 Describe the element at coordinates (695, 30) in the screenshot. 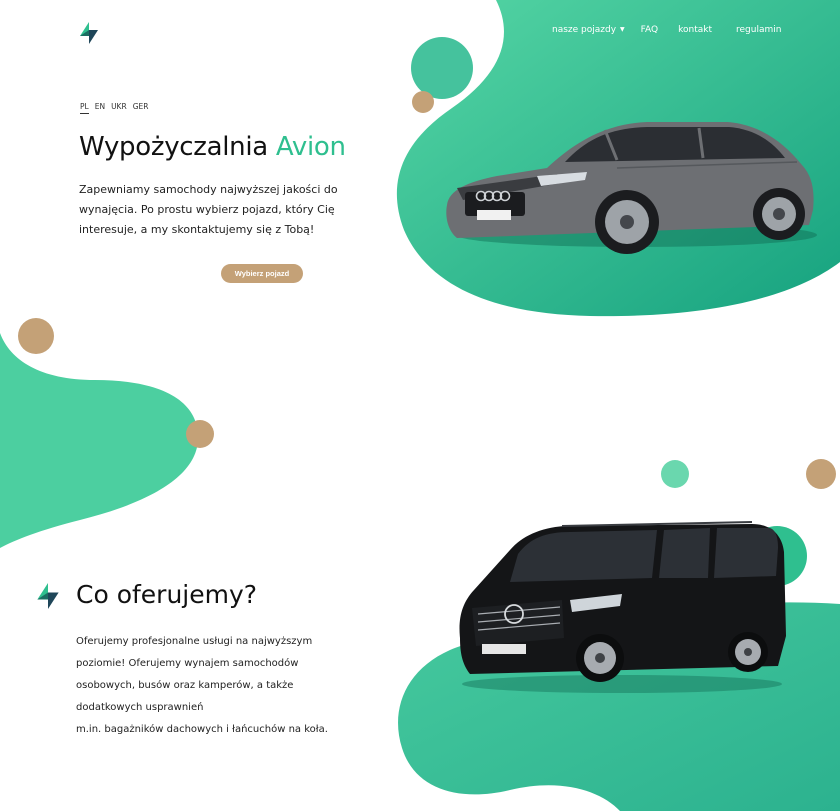

I see `nav-item-contact: kontakt` at that location.